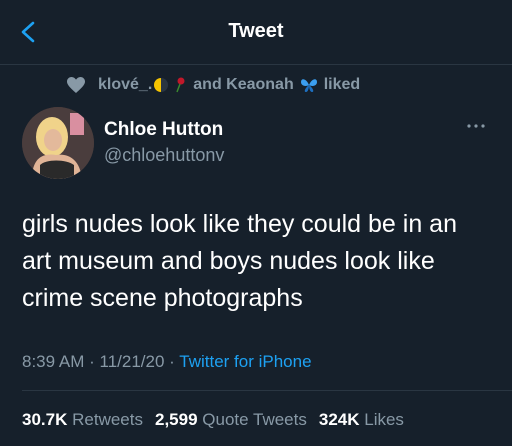  Describe the element at coordinates (167, 362) in the screenshot. I see `tweet-meta: 8:39 AM · 11/21/20 · Twitter for iPhone` at that location.